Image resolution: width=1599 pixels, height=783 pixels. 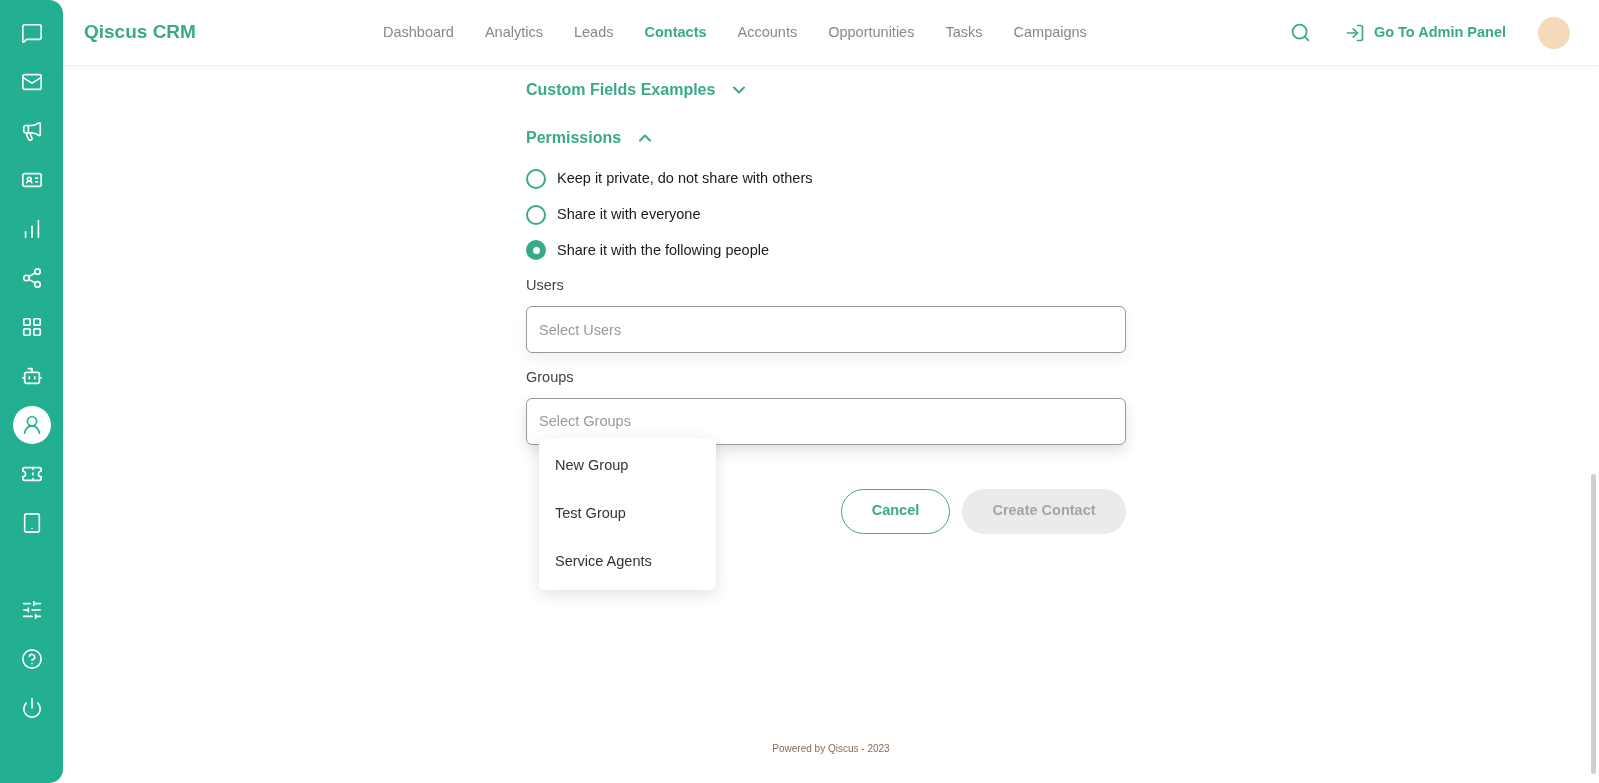 What do you see at coordinates (685, 178) in the screenshot?
I see `radio-label: Keep it private, do not share with others` at bounding box center [685, 178].